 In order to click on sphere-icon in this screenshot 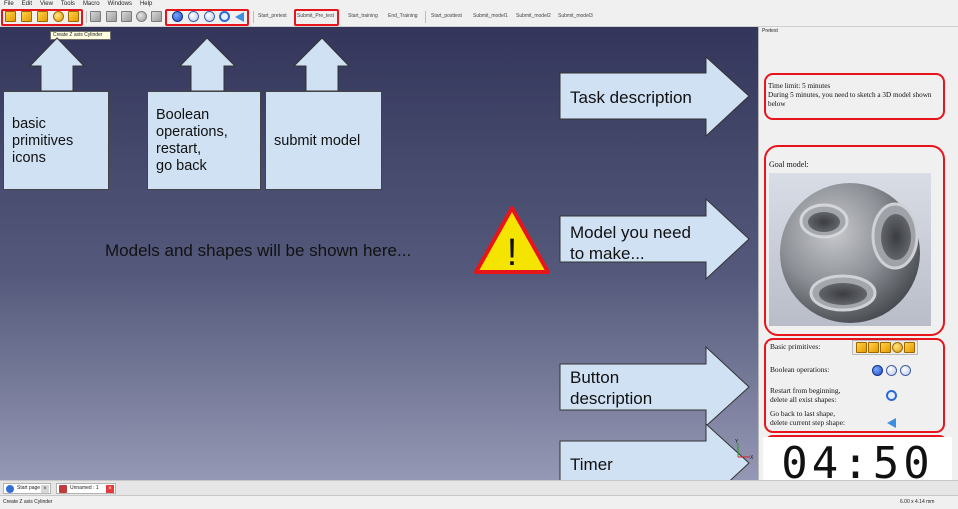, I will do `click(897, 347)`.